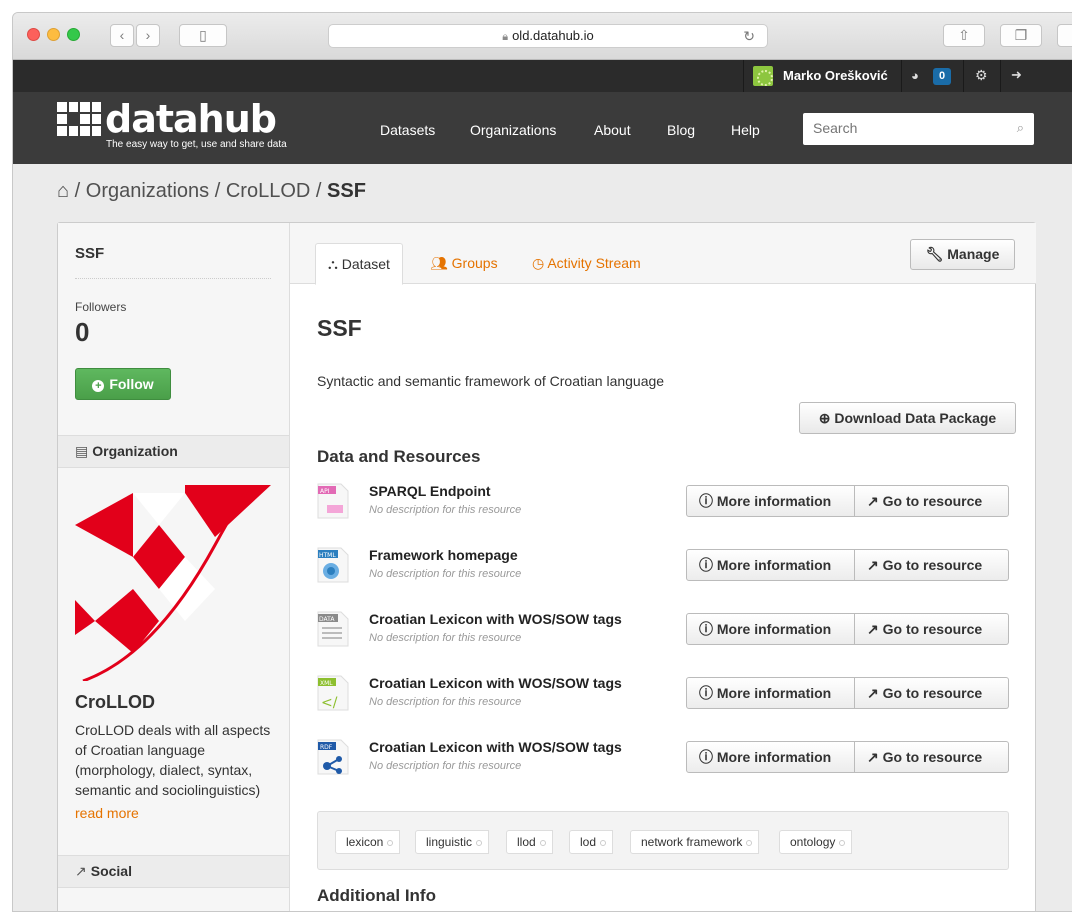 Image resolution: width=1072 pixels, height=912 pixels. Describe the element at coordinates (173, 583) in the screenshot. I see `organization-logo` at that location.